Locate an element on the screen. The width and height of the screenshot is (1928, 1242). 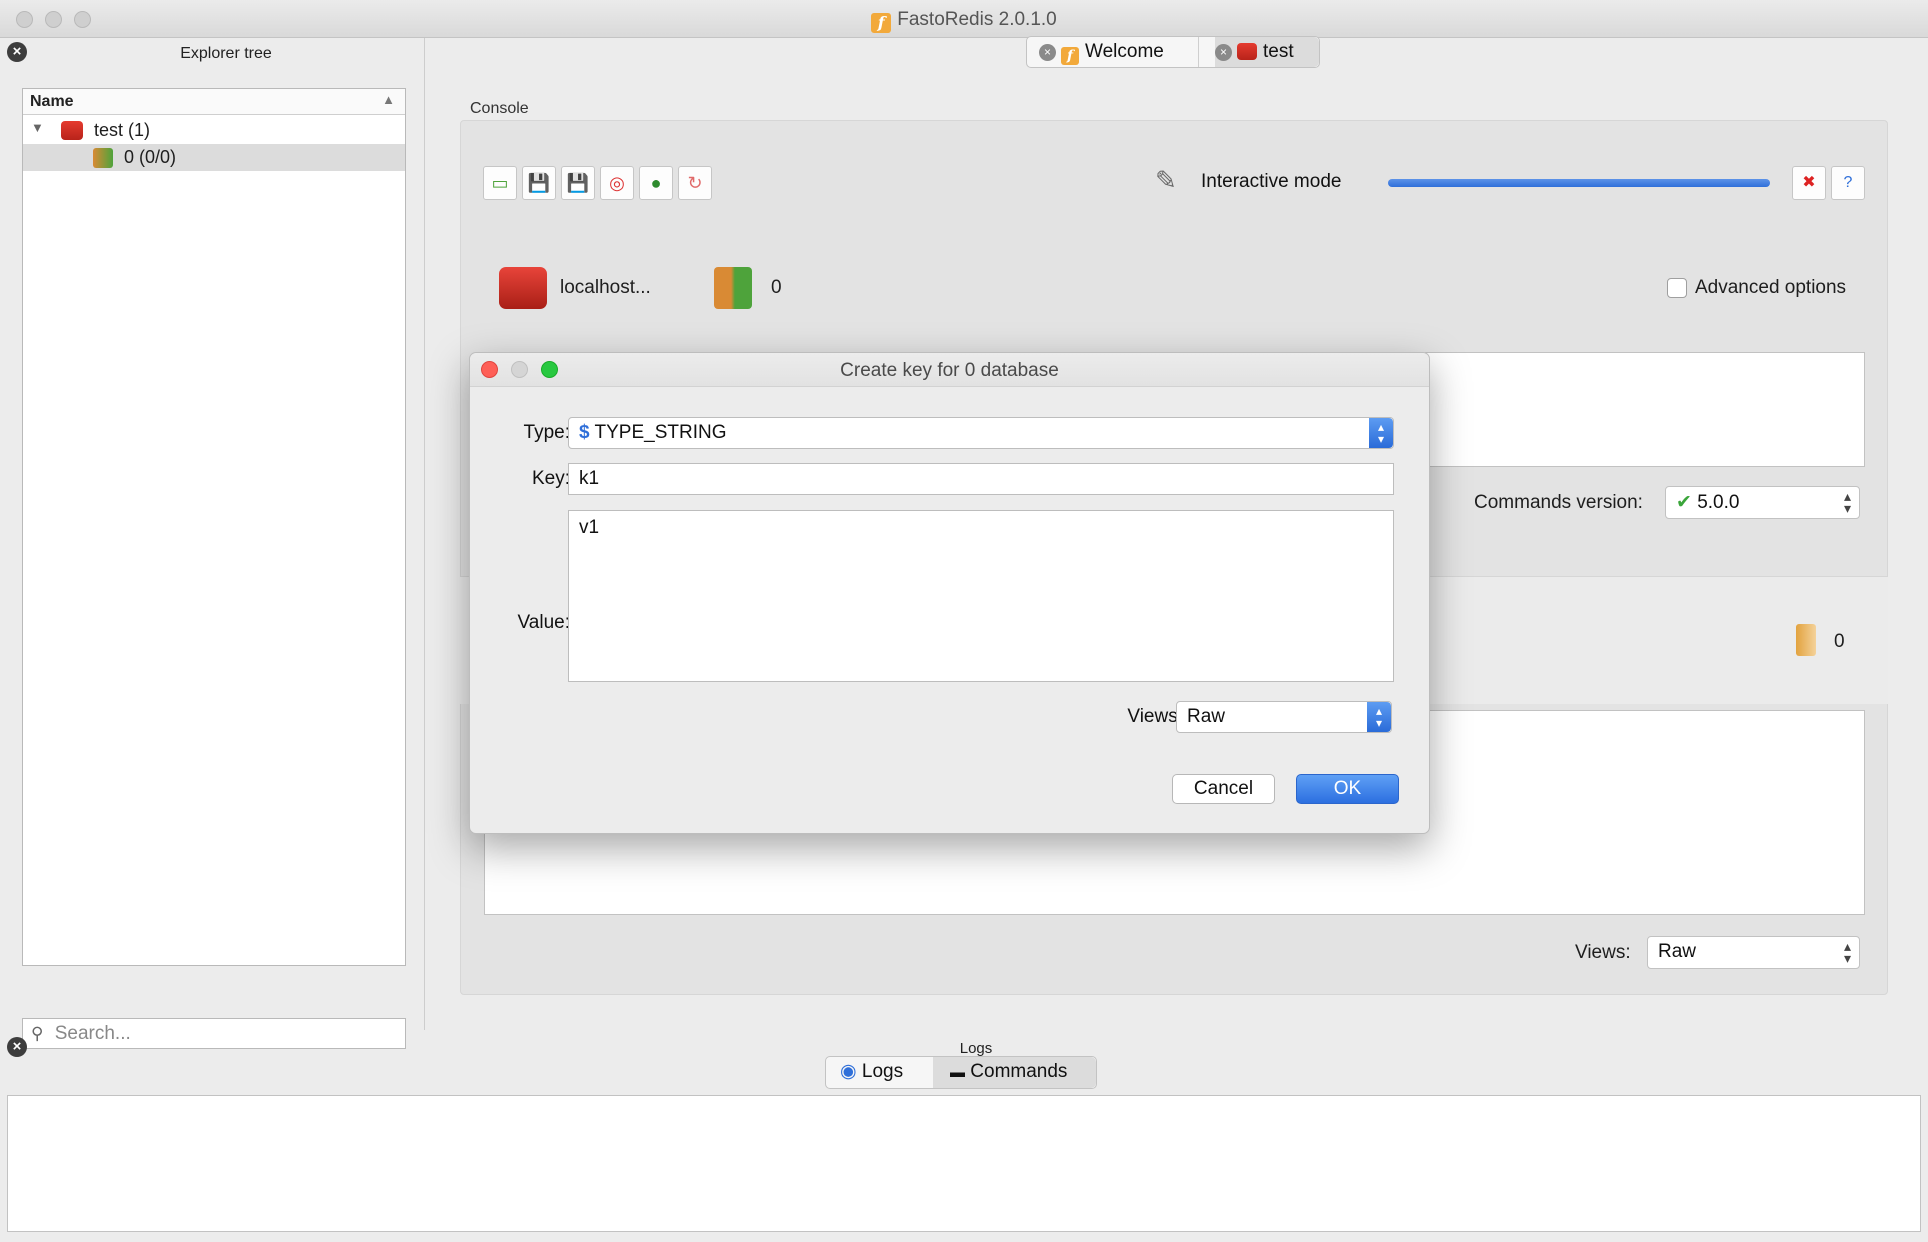
tab-logs: ◉ Logs is located at coordinates (890, 1072).